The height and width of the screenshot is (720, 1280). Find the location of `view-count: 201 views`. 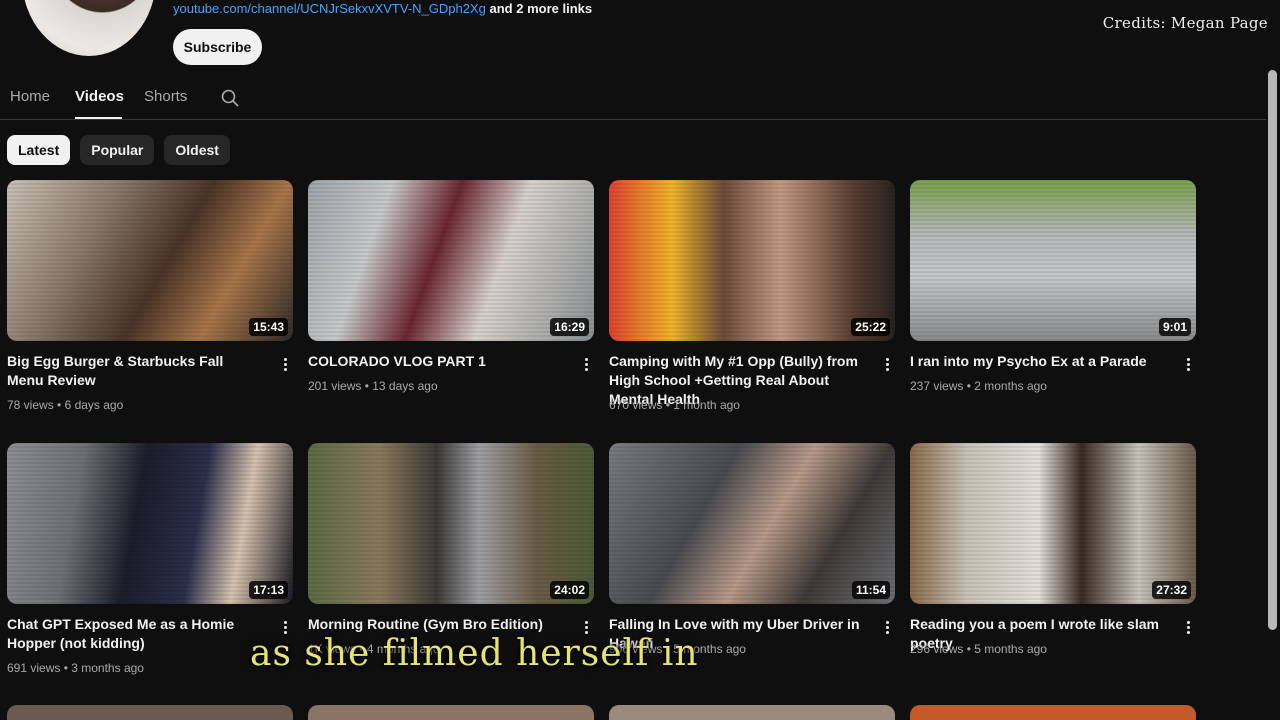

view-count: 201 views is located at coordinates (335, 386).